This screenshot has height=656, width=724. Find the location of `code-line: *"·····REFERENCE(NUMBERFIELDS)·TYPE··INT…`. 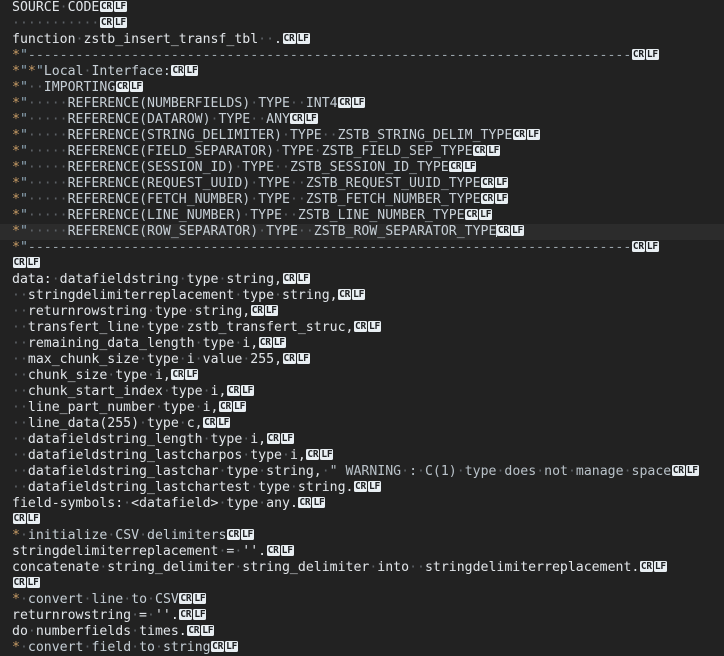

code-line: *"·····REFERENCE(NUMBERFIELDS)·TYPE··INT… is located at coordinates (362, 104).